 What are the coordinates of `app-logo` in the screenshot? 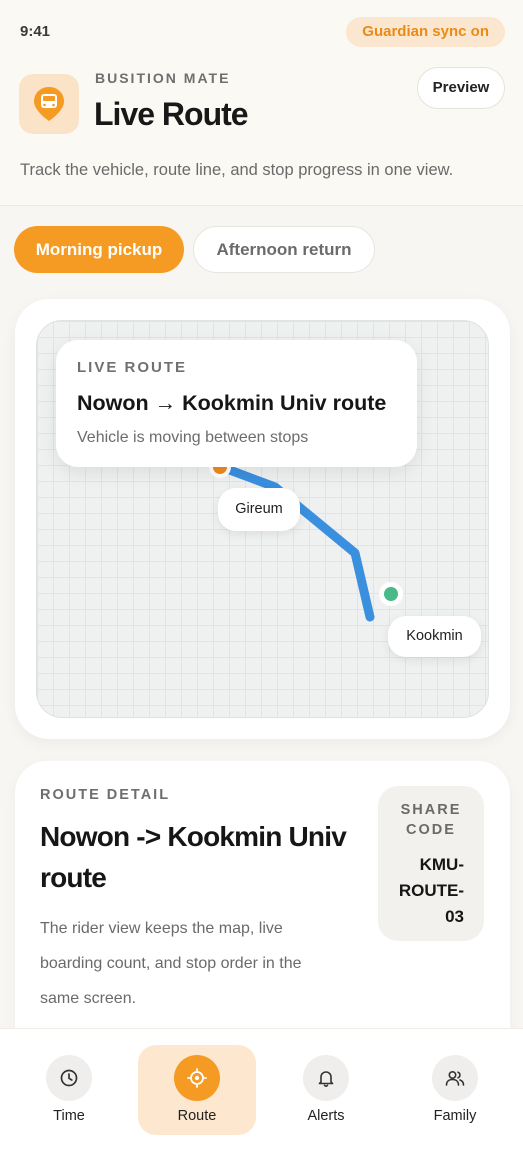 It's located at (49, 104).